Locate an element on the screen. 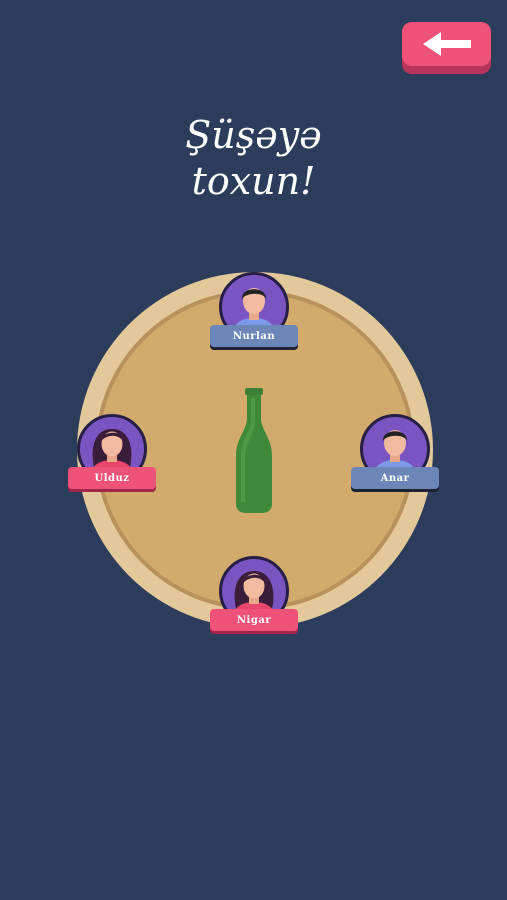  player-name: Ulduz is located at coordinates (112, 478).